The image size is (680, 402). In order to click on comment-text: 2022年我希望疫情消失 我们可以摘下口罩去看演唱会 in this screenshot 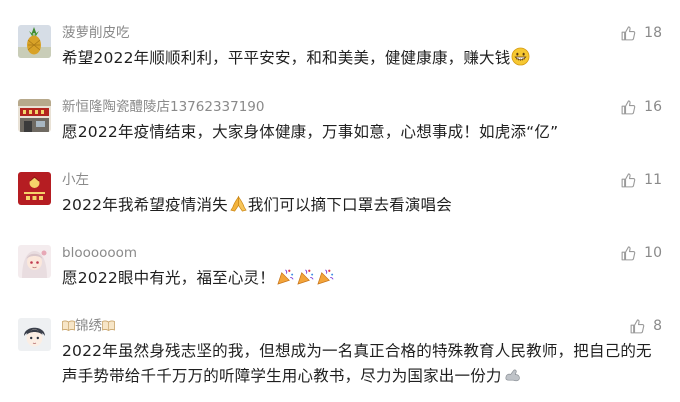, I will do `click(362, 205)`.